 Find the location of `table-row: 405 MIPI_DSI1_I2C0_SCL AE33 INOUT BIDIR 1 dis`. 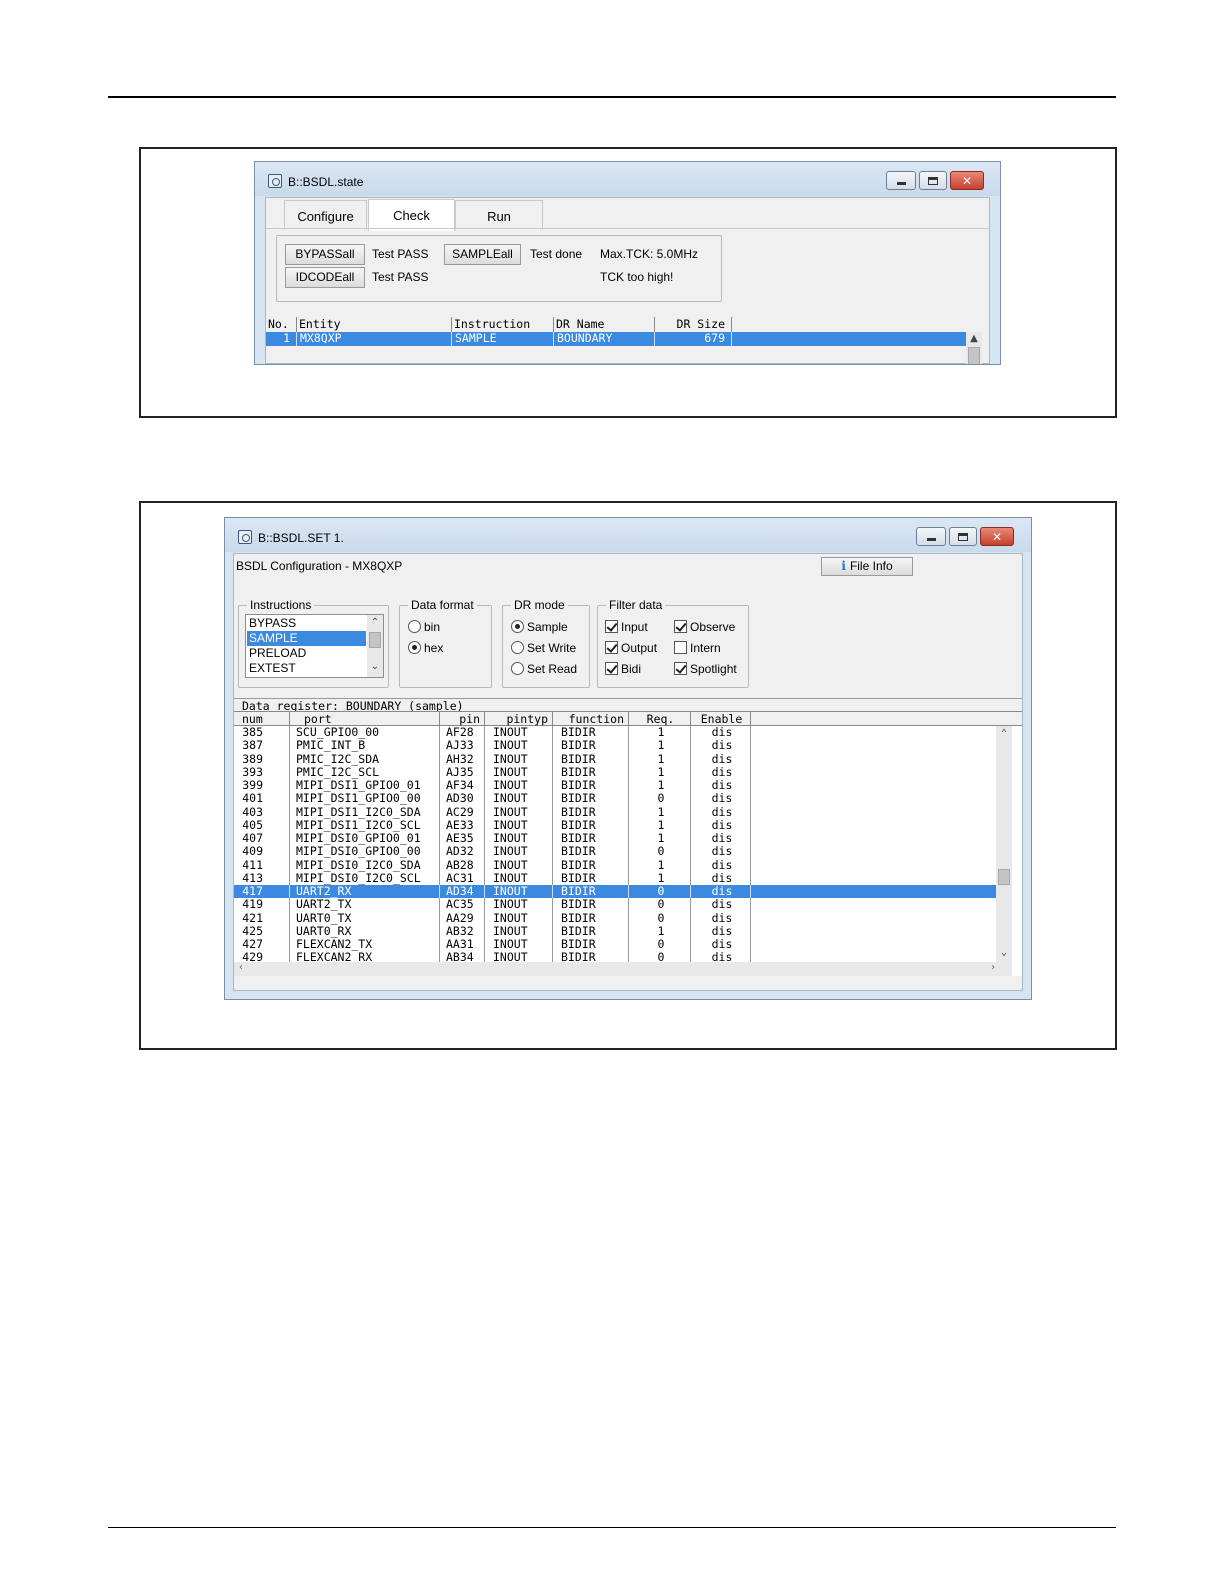

table-row: 405 MIPI_DSI1_I2C0_SCL AE33 INOUT BIDIR 1 dis is located at coordinates (615, 825).